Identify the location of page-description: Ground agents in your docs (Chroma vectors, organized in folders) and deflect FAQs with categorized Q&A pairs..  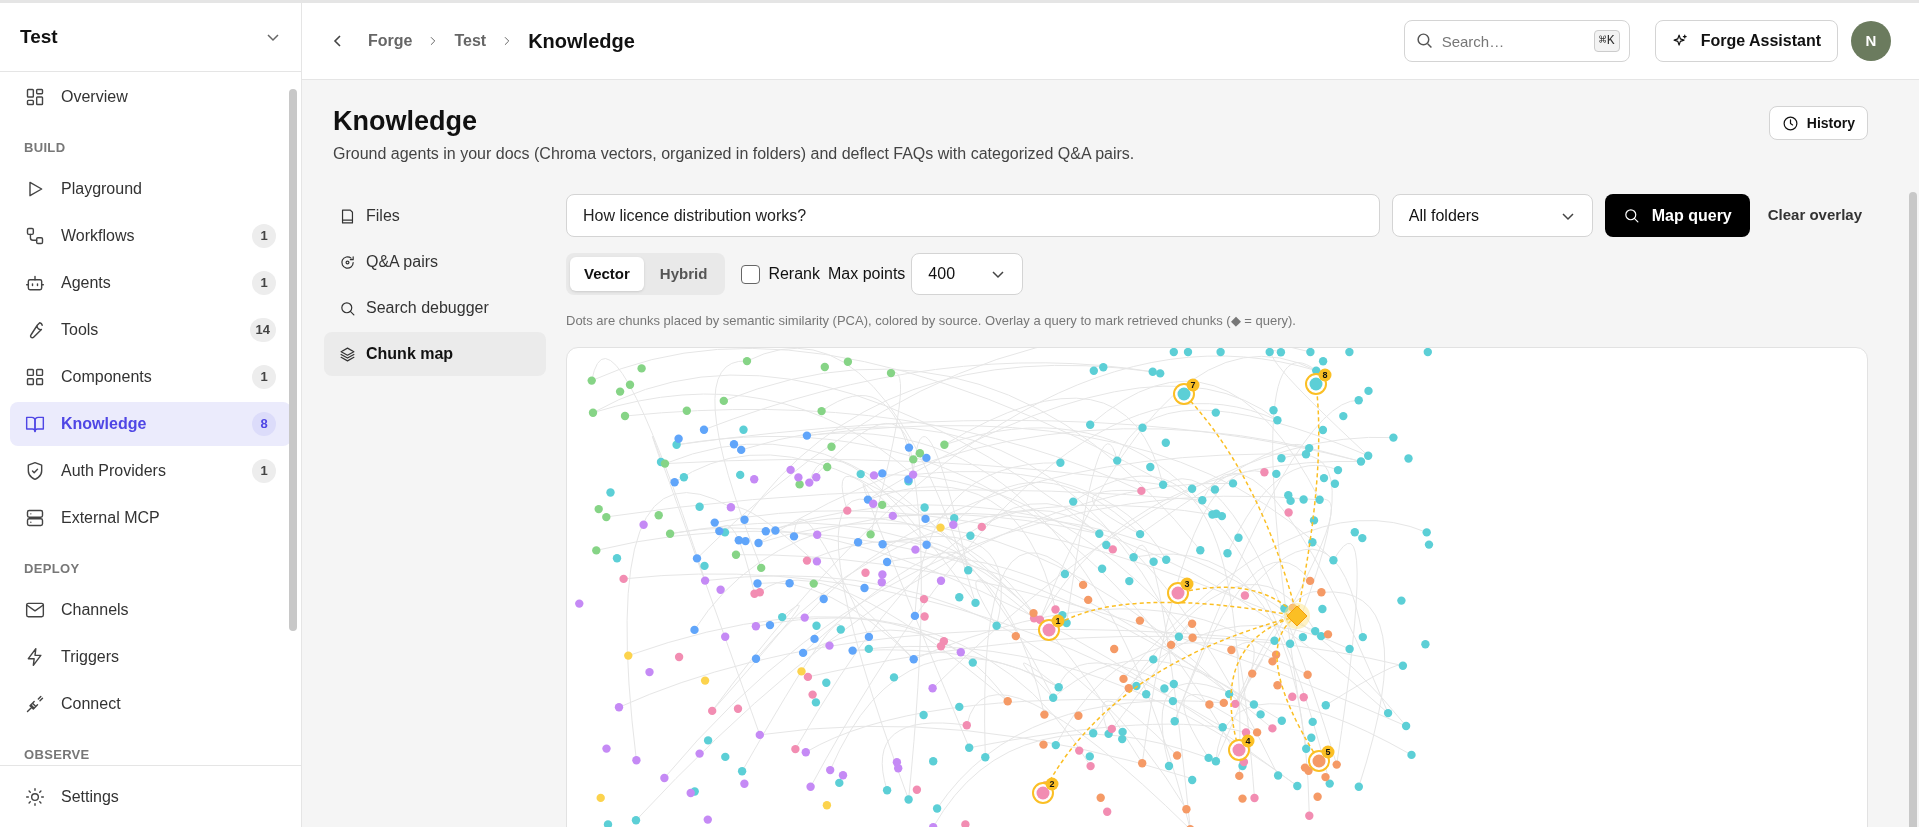
(734, 154).